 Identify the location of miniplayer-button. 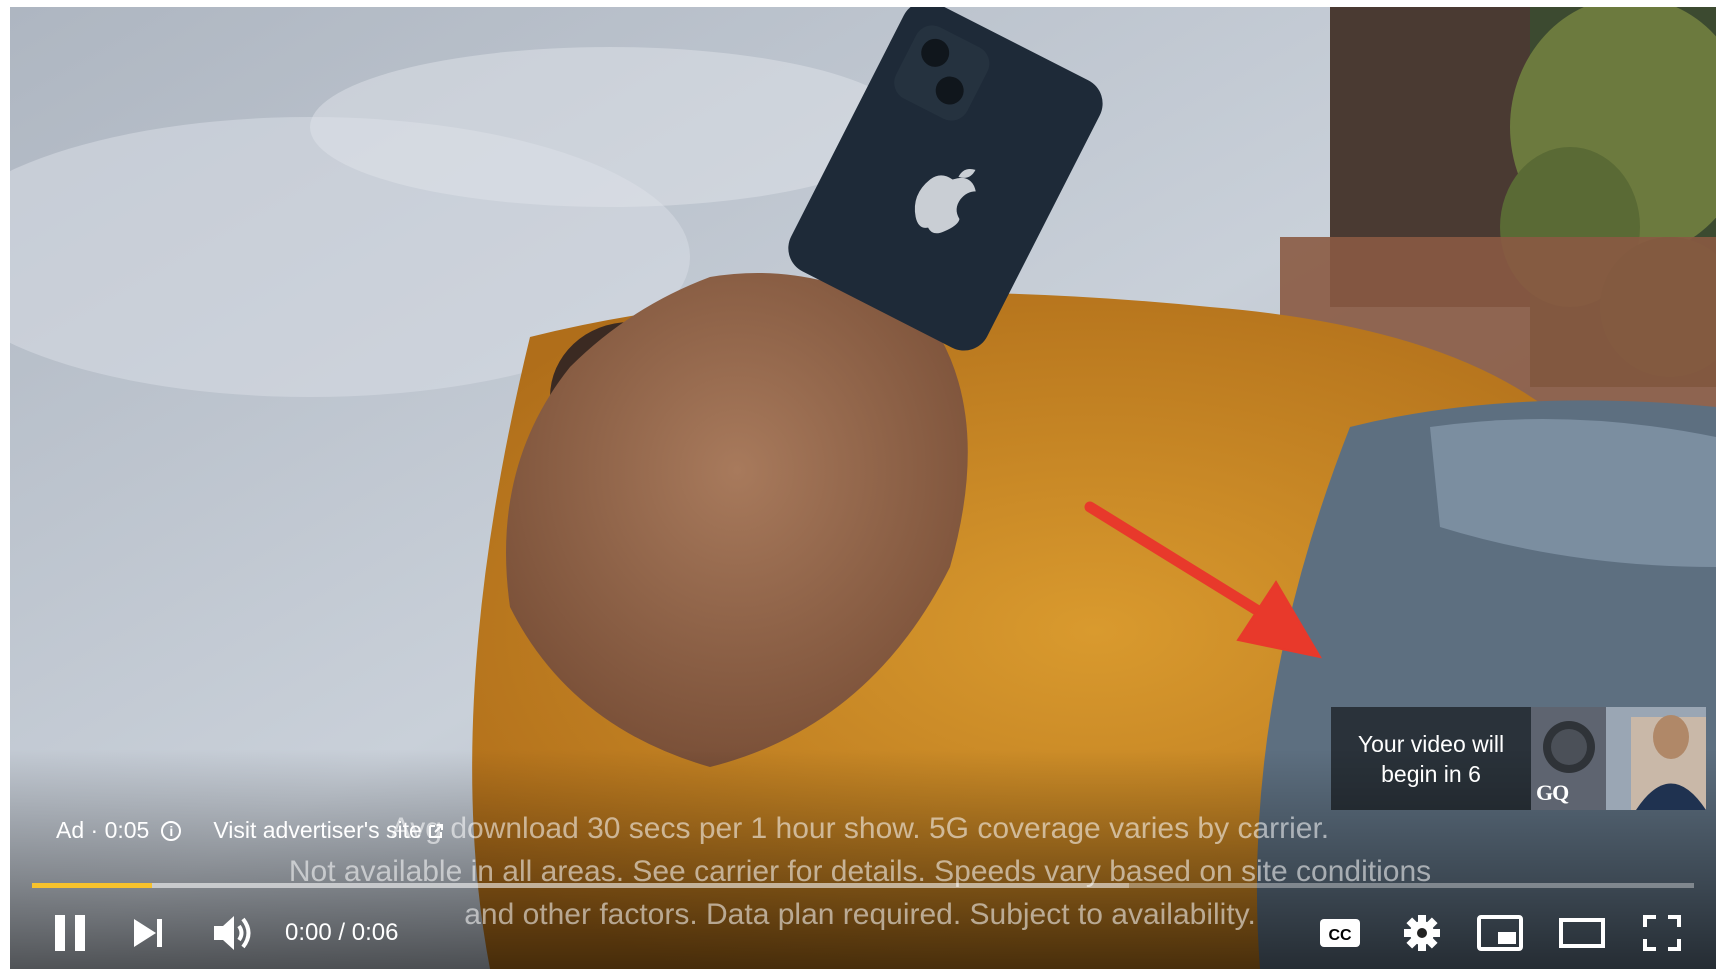
(1500, 933).